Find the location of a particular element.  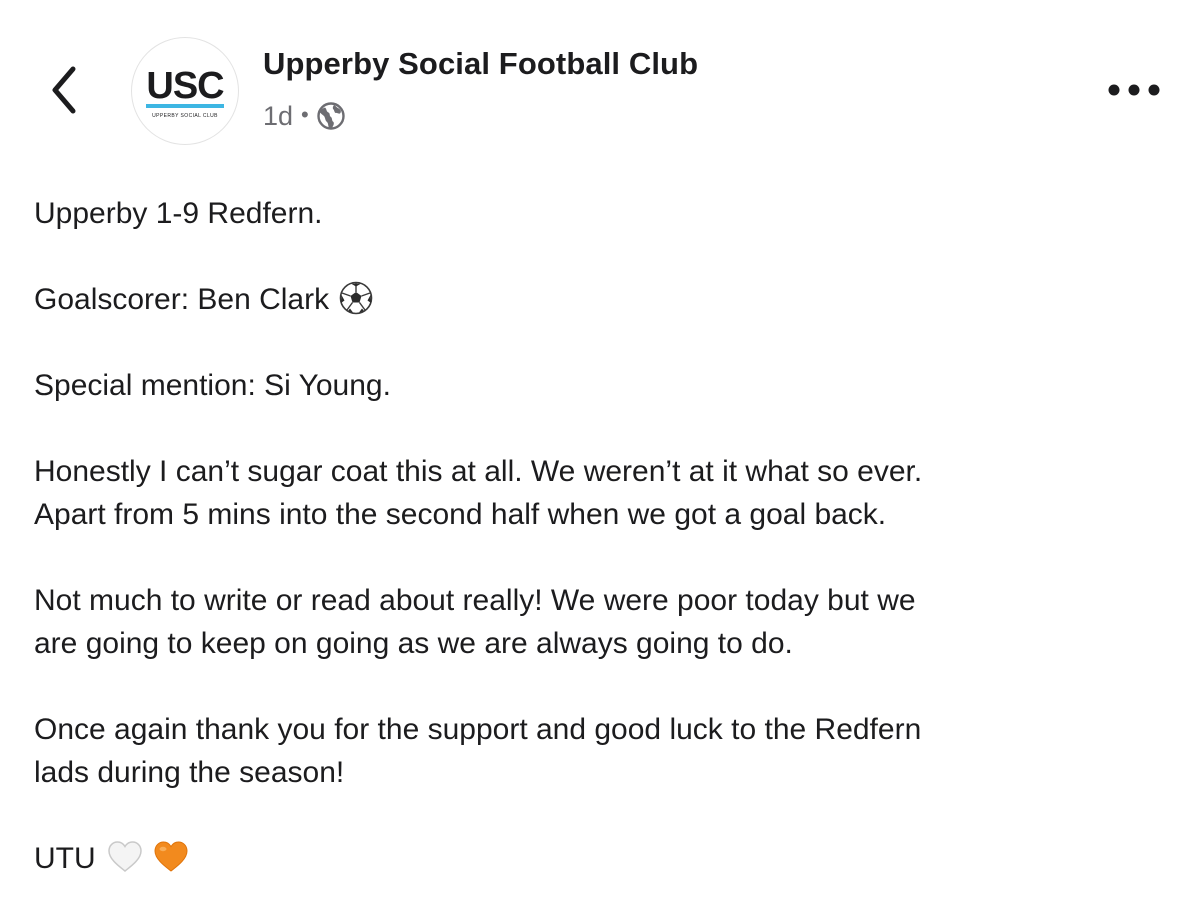

avatar-underline is located at coordinates (185, 106).